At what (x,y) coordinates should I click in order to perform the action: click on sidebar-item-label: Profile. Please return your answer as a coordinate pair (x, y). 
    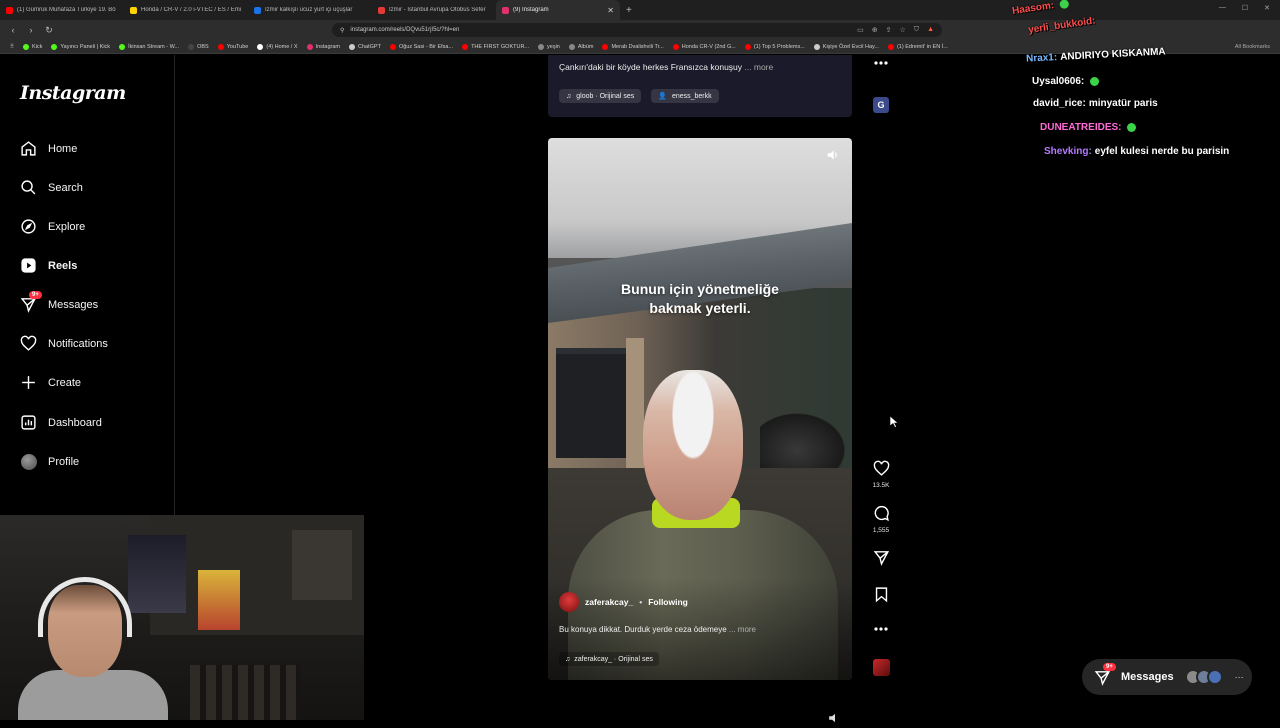
    Looking at the image, I should click on (64, 461).